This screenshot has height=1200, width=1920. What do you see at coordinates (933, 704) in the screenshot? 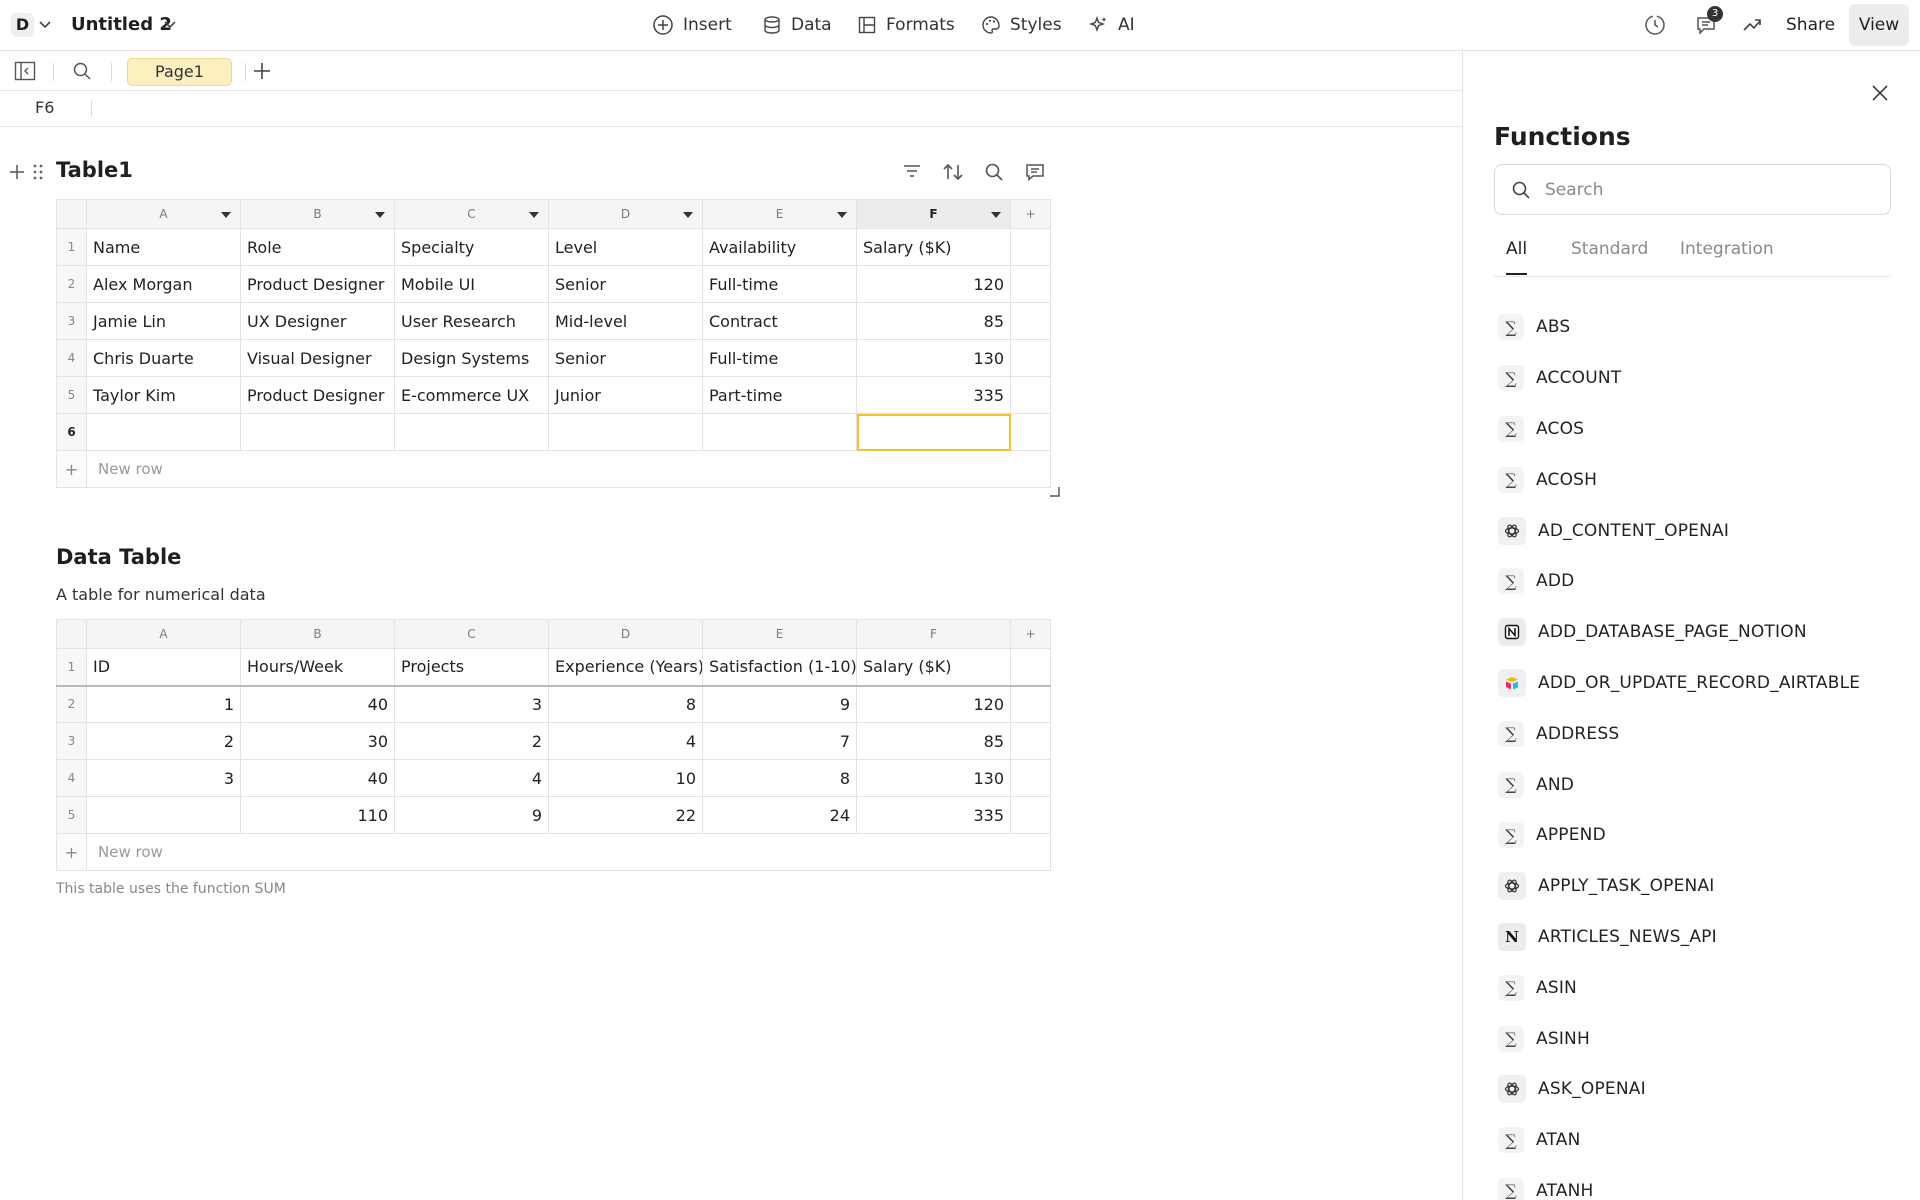
I see `cell: 120` at bounding box center [933, 704].